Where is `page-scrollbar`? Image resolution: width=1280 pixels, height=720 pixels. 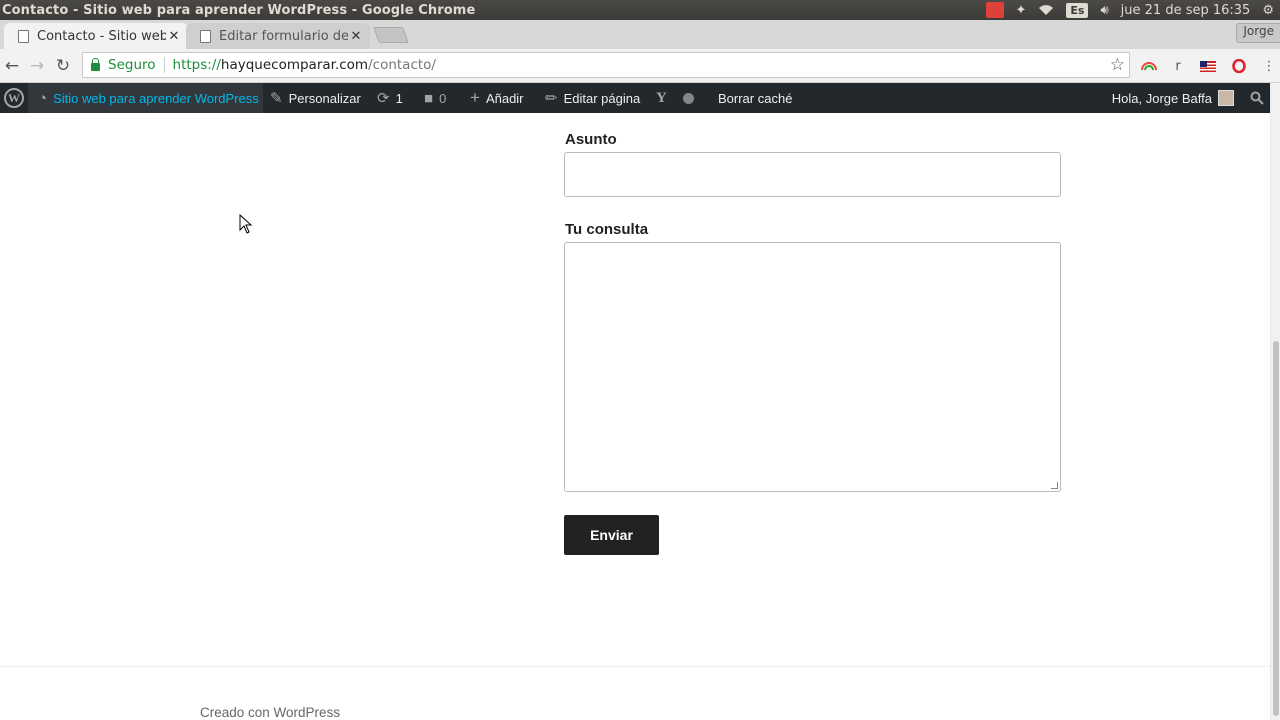 page-scrollbar is located at coordinates (1275, 401).